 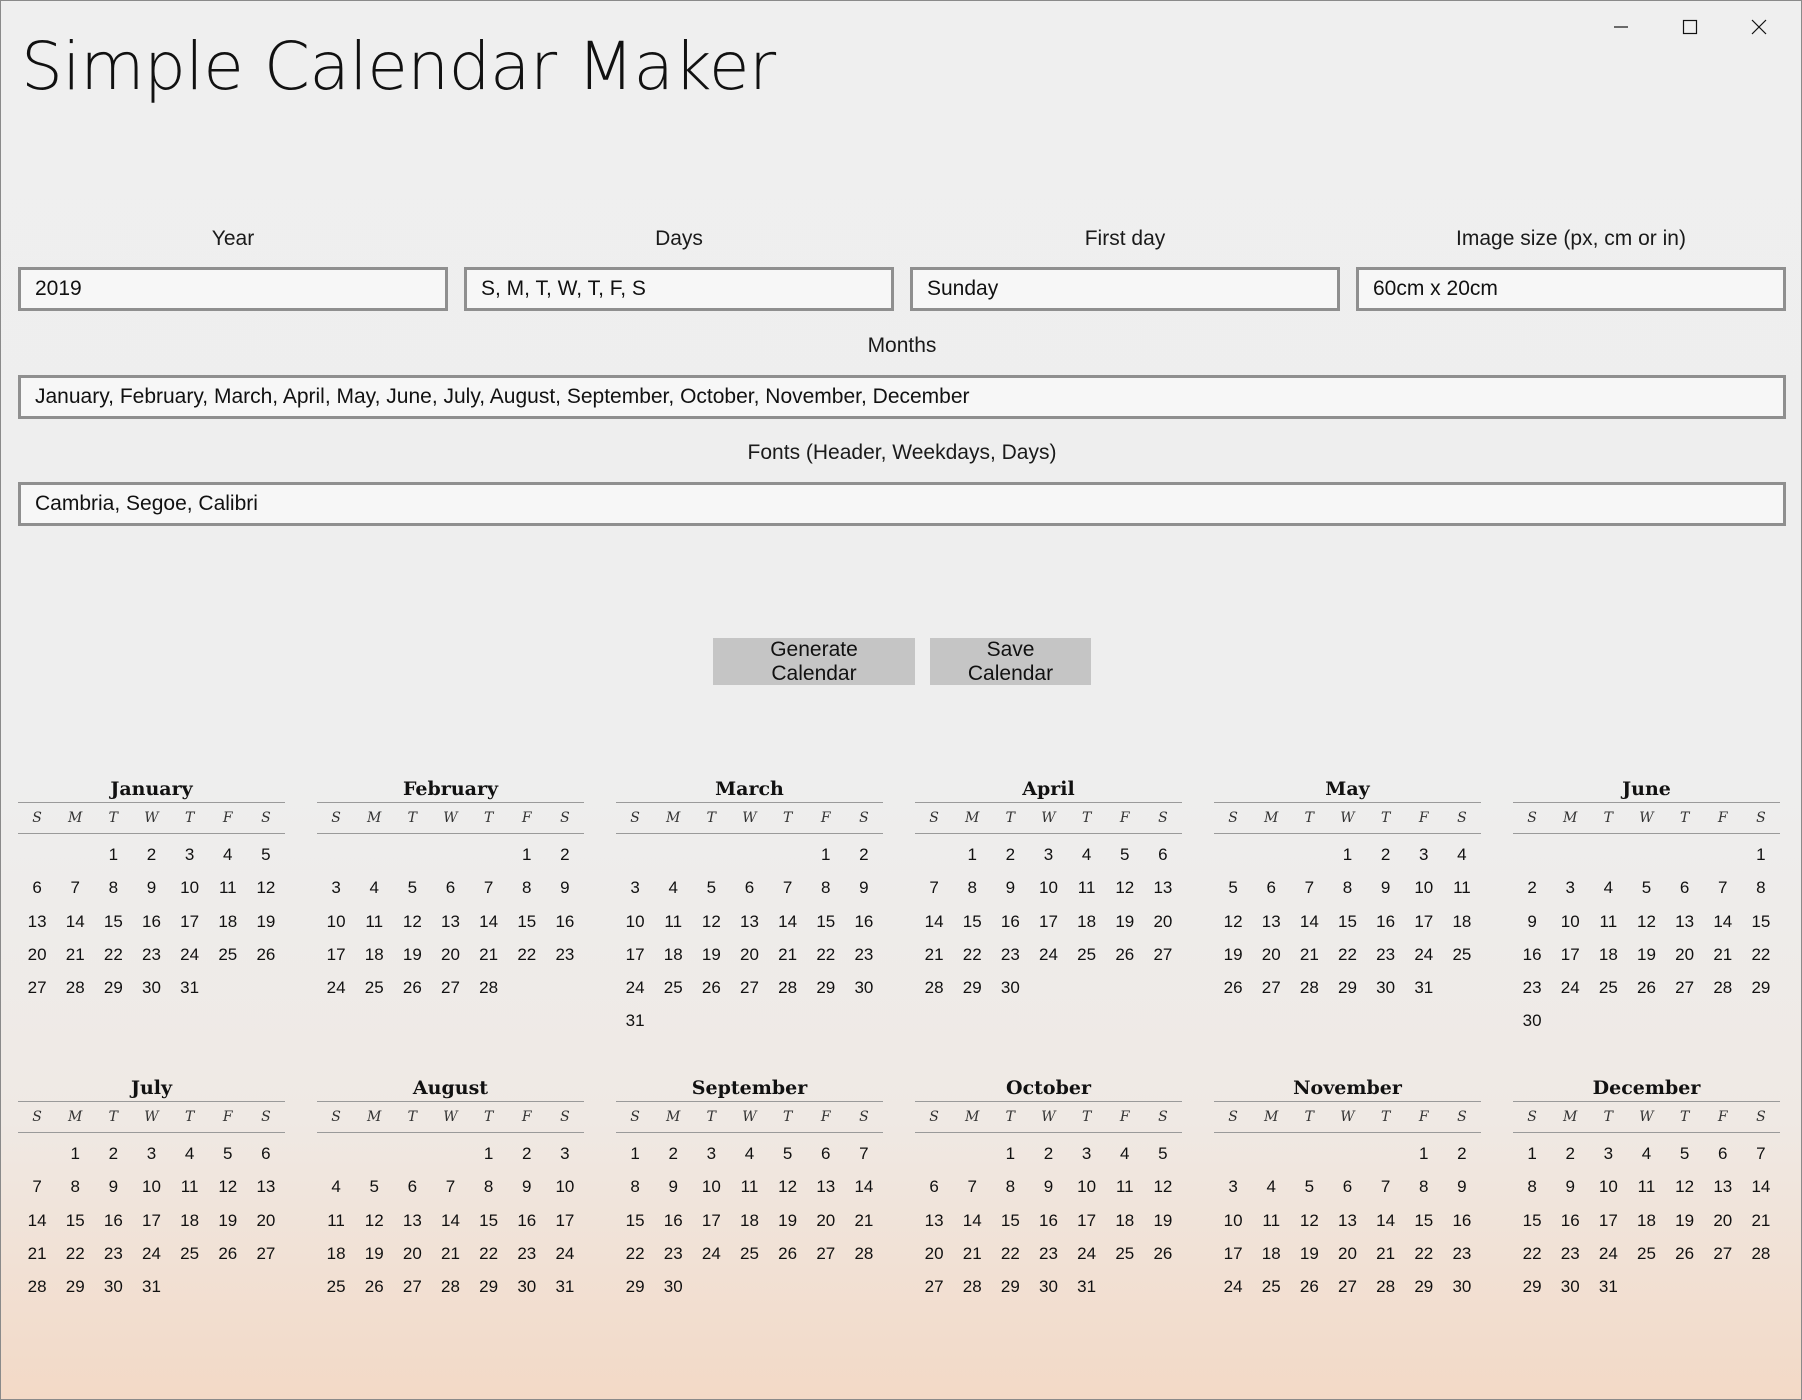 What do you see at coordinates (336, 1187) in the screenshot?
I see `day-number: 4` at bounding box center [336, 1187].